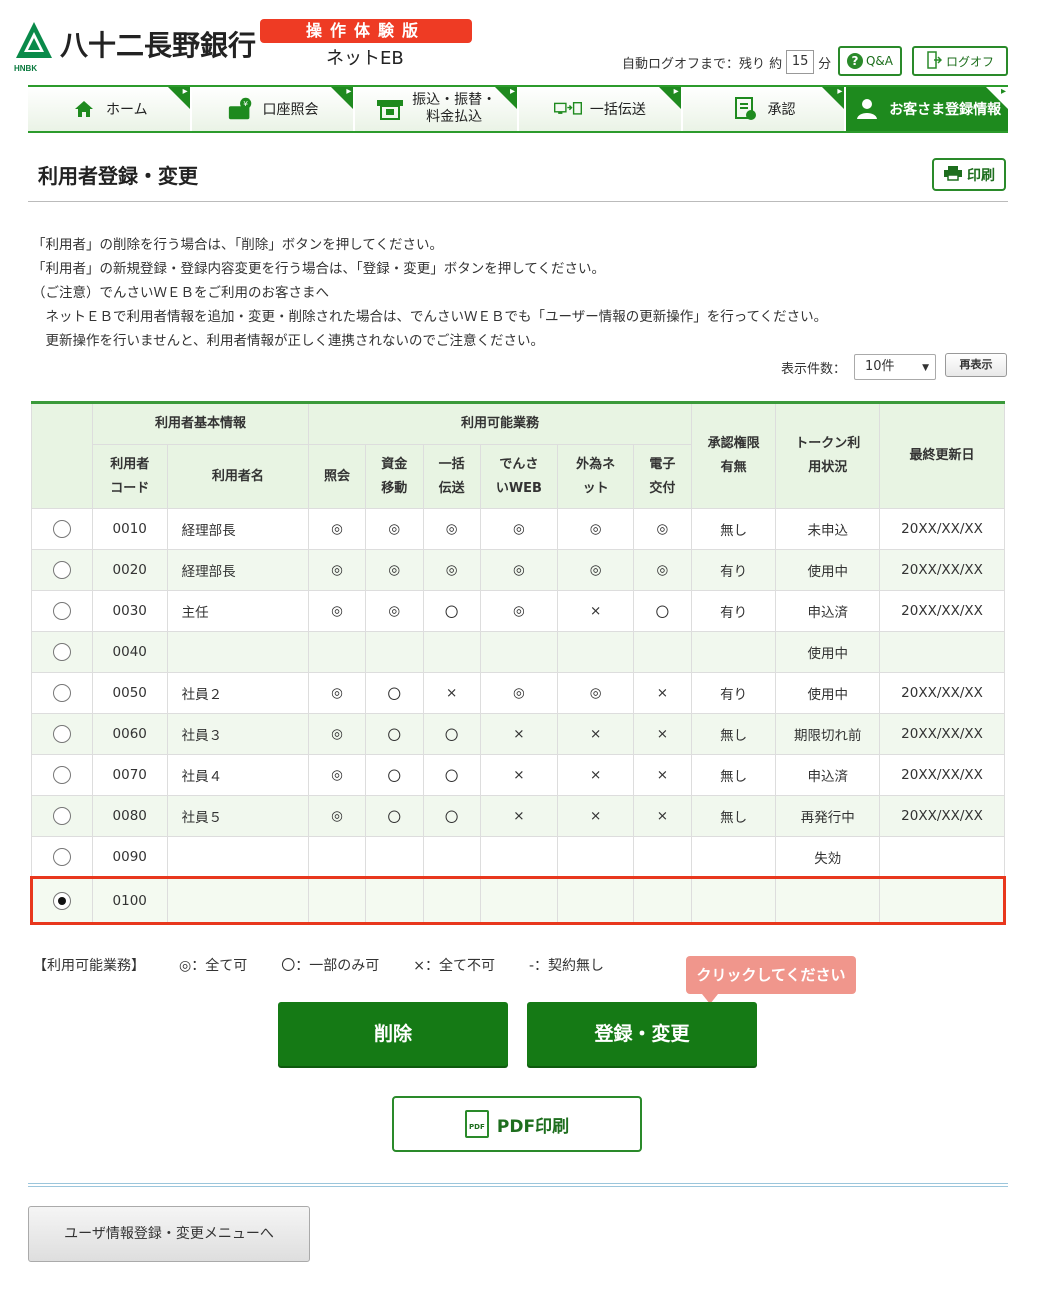 The height and width of the screenshot is (1289, 1045). I want to click on user-code-cell: 0090, so click(129, 857).